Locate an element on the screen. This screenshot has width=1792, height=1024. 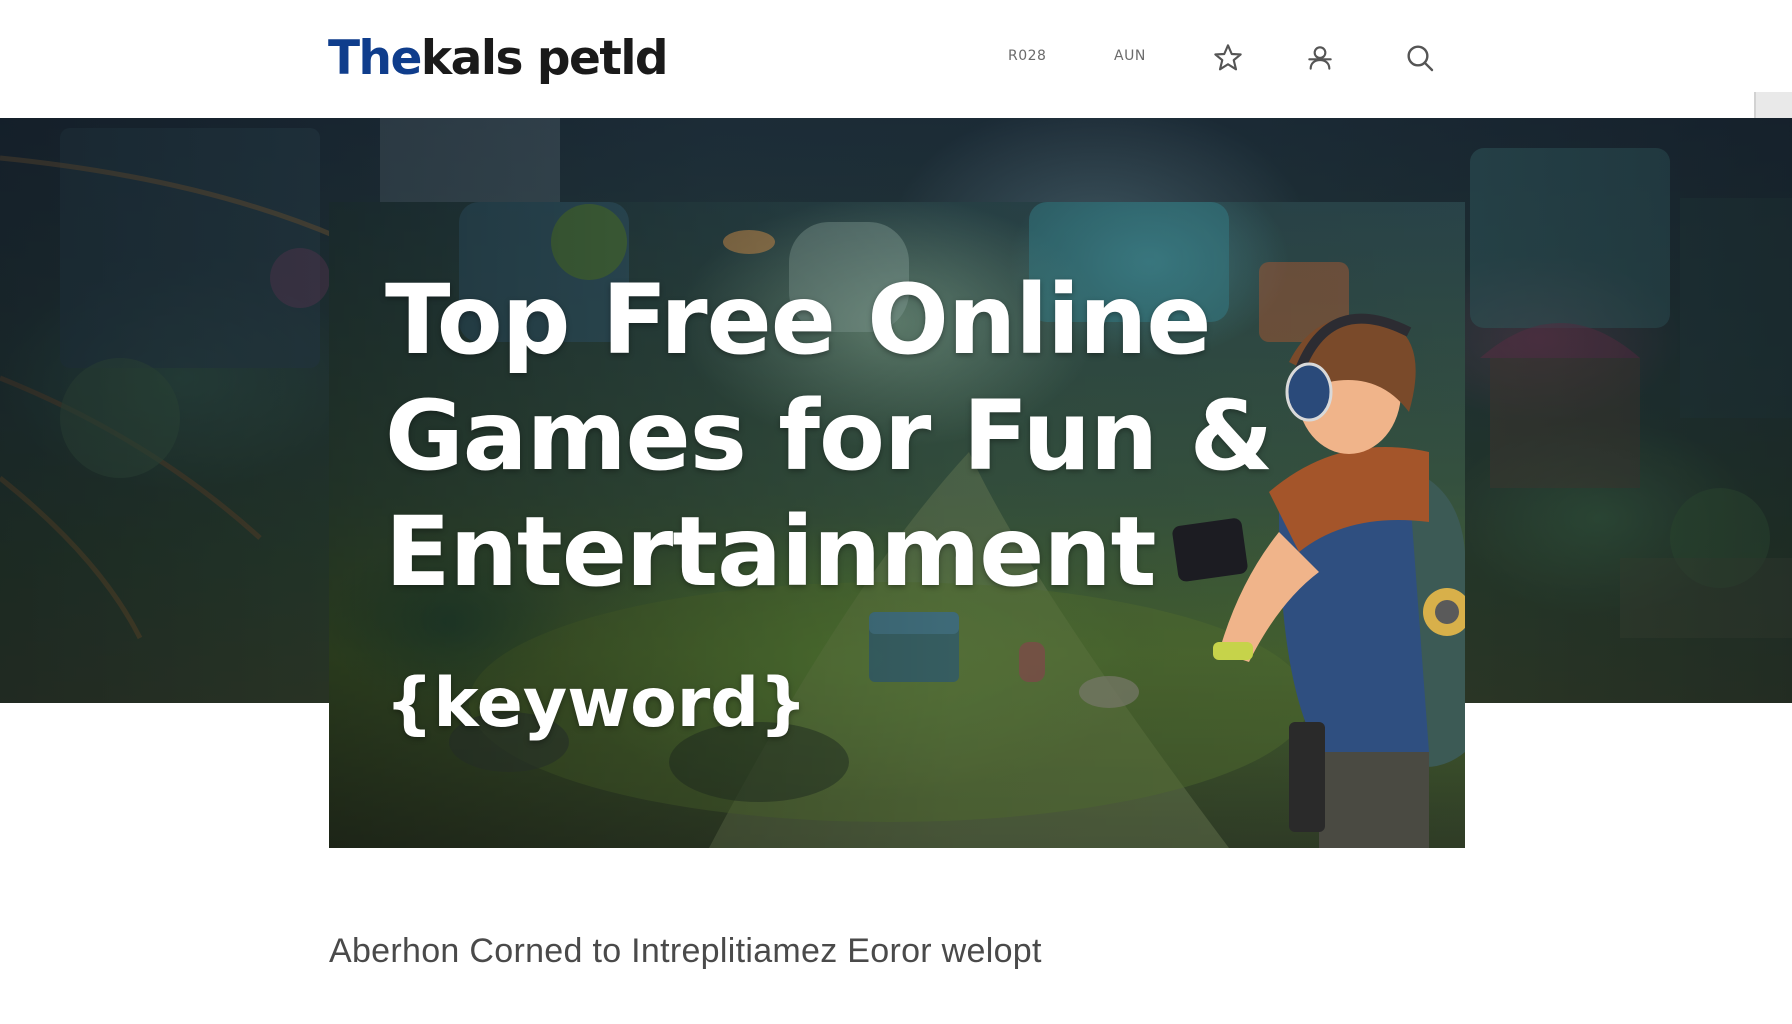
profile-icon is located at coordinates (1320, 58).